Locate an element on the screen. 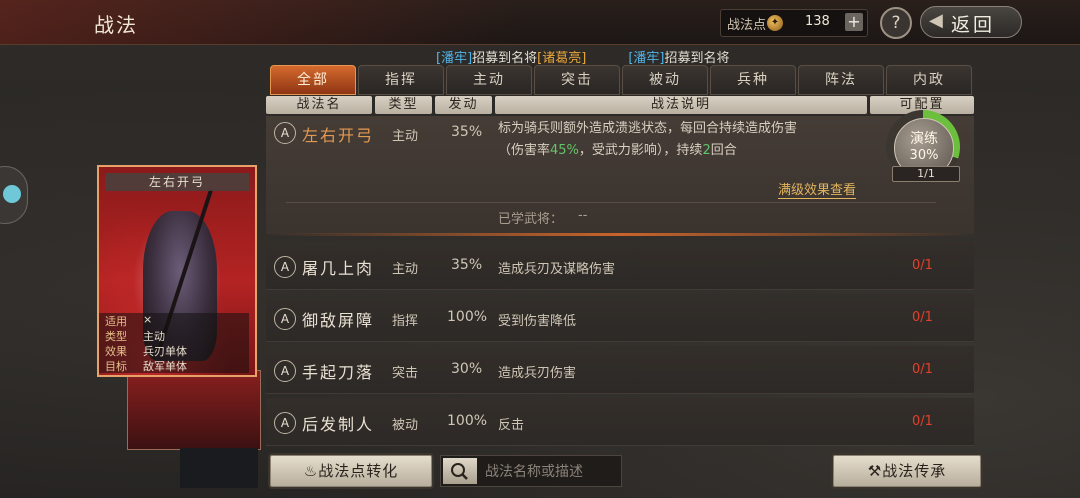  card-info-value: 兵刃单体 is located at coordinates (165, 351).